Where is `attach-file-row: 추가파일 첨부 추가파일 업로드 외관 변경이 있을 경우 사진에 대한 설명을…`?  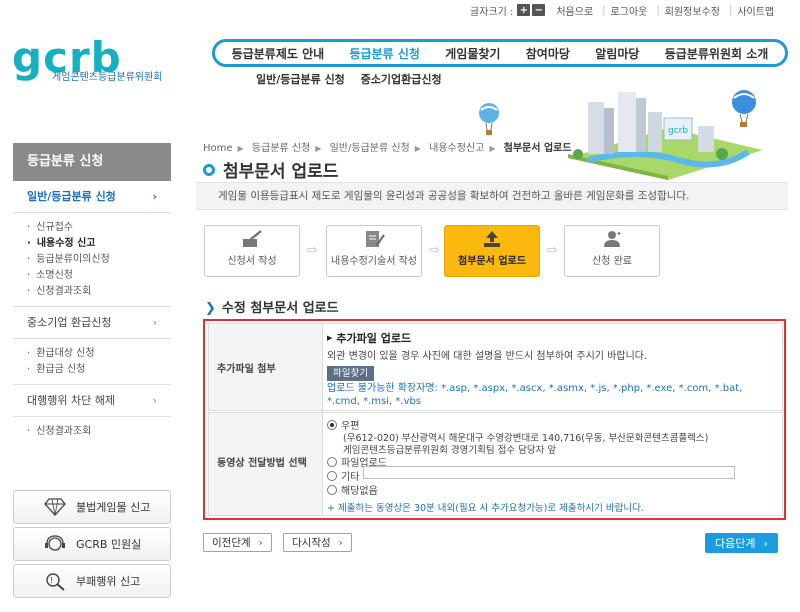
attach-file-row: 추가파일 첨부 추가파일 업로드 외관 변경이 있을 경우 사진에 대한 설명을… is located at coordinates (495, 367).